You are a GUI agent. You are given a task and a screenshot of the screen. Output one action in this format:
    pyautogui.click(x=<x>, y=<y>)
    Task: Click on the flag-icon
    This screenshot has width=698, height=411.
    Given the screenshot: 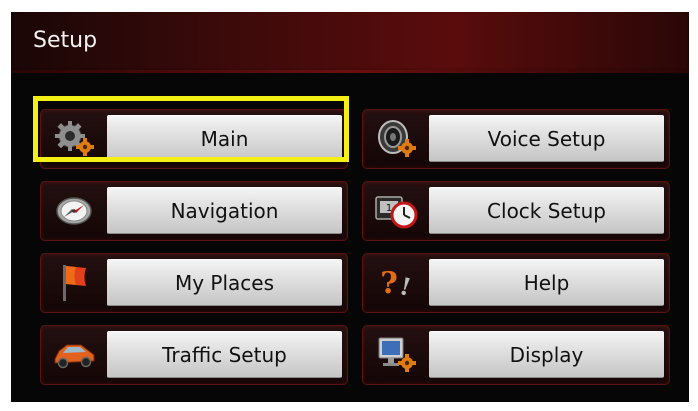 What is the action you would take?
    pyautogui.click(x=74, y=282)
    